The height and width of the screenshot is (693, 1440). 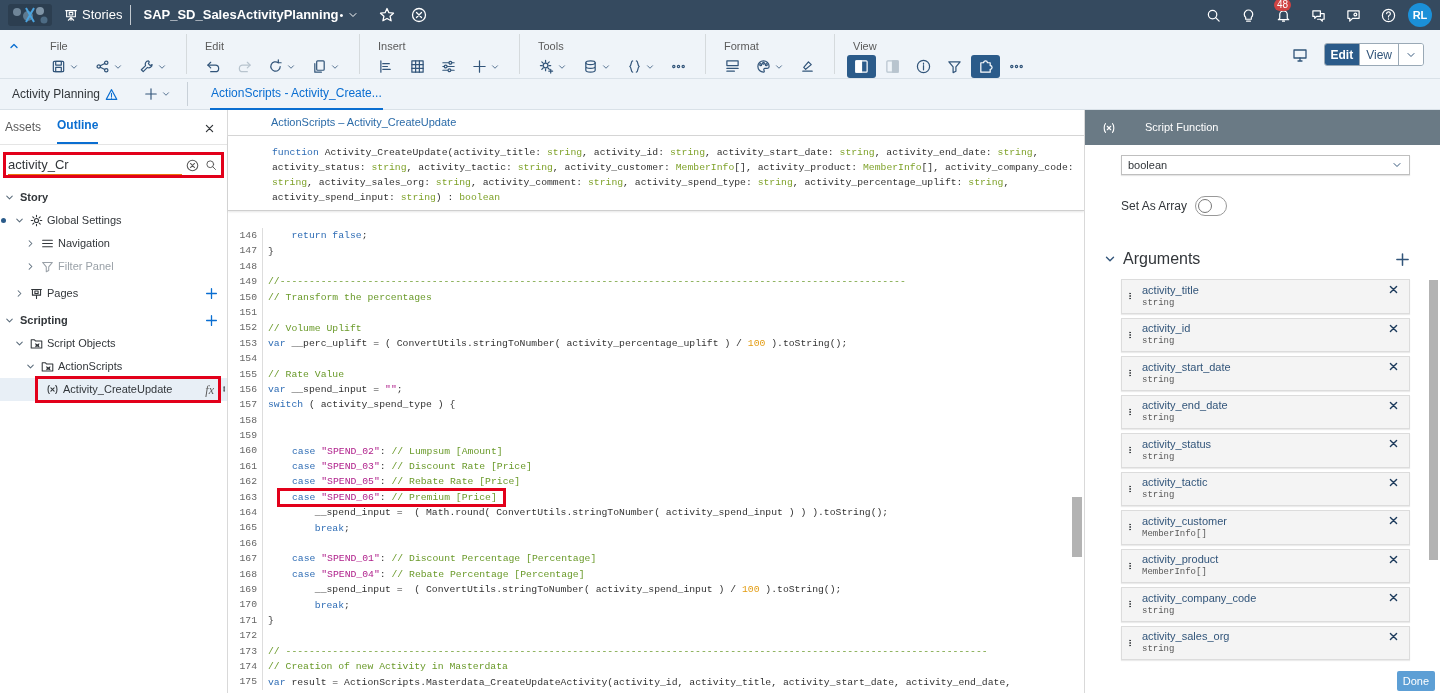 What do you see at coordinates (1265, 296) in the screenshot?
I see `argument-card: activity_title string` at bounding box center [1265, 296].